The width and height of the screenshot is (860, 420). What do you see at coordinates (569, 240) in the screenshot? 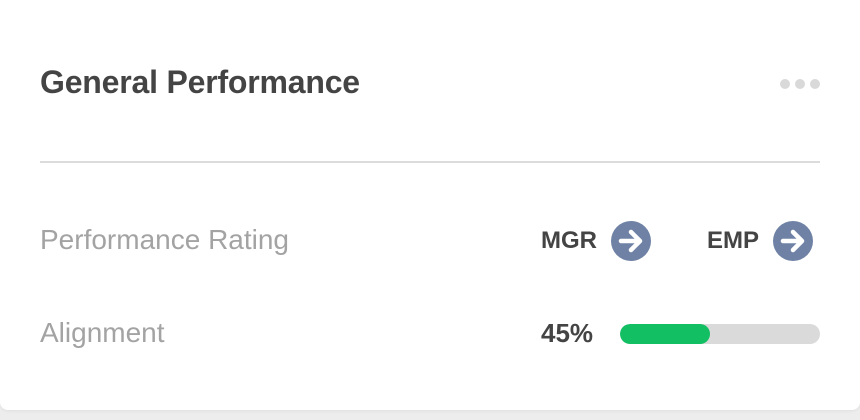
I see `mgr-label: MGR` at bounding box center [569, 240].